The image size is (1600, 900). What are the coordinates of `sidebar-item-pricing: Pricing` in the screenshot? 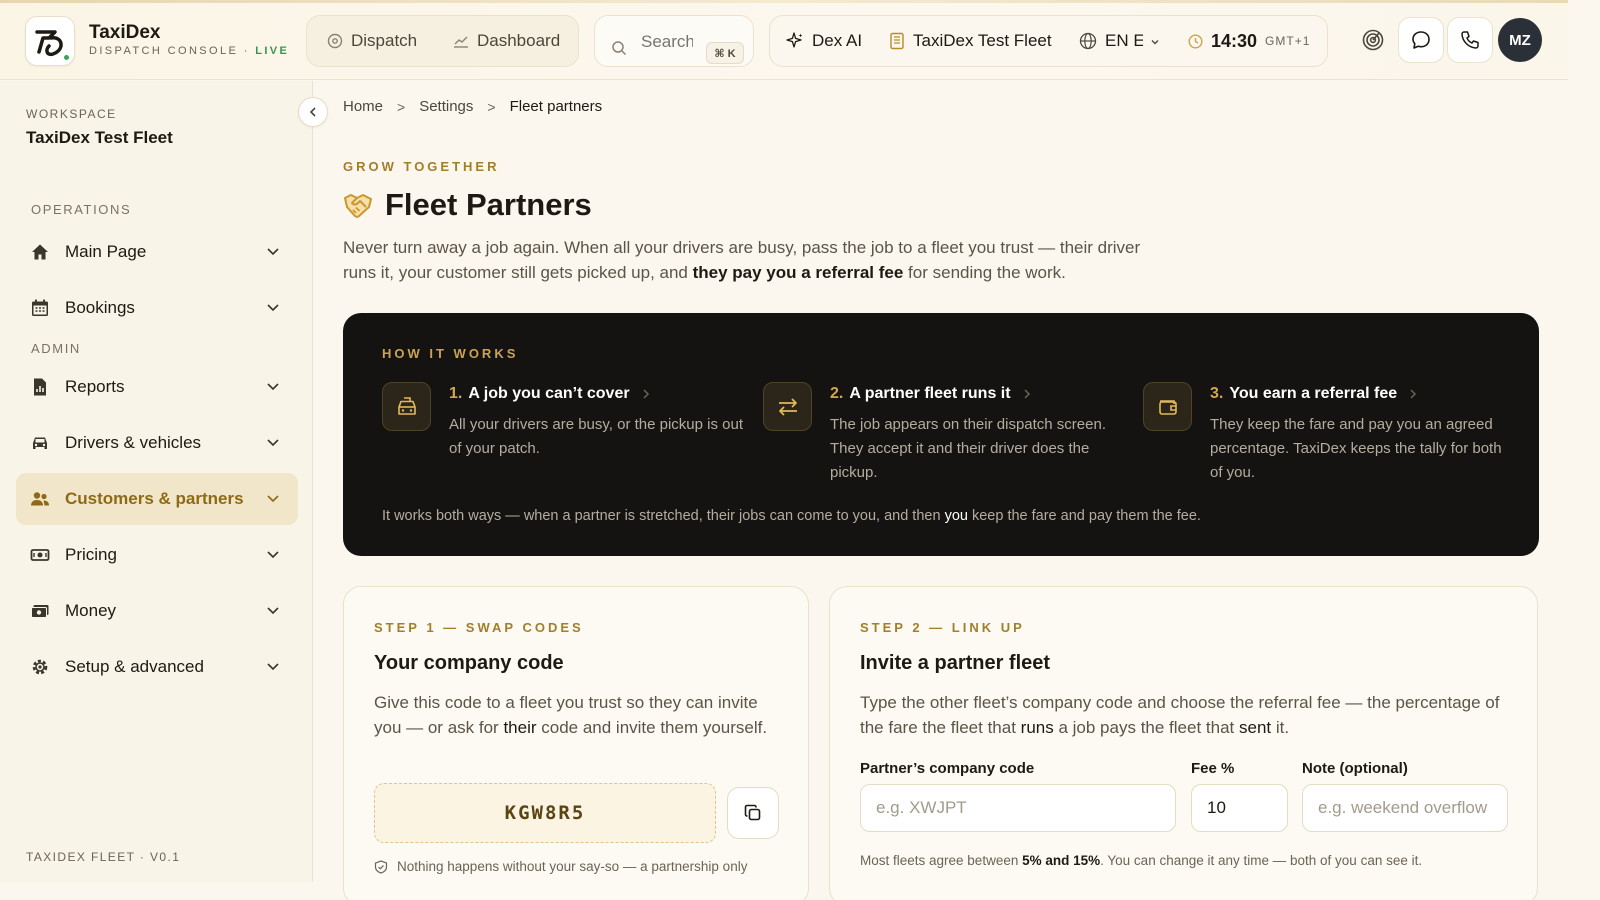 It's located at (157, 555).